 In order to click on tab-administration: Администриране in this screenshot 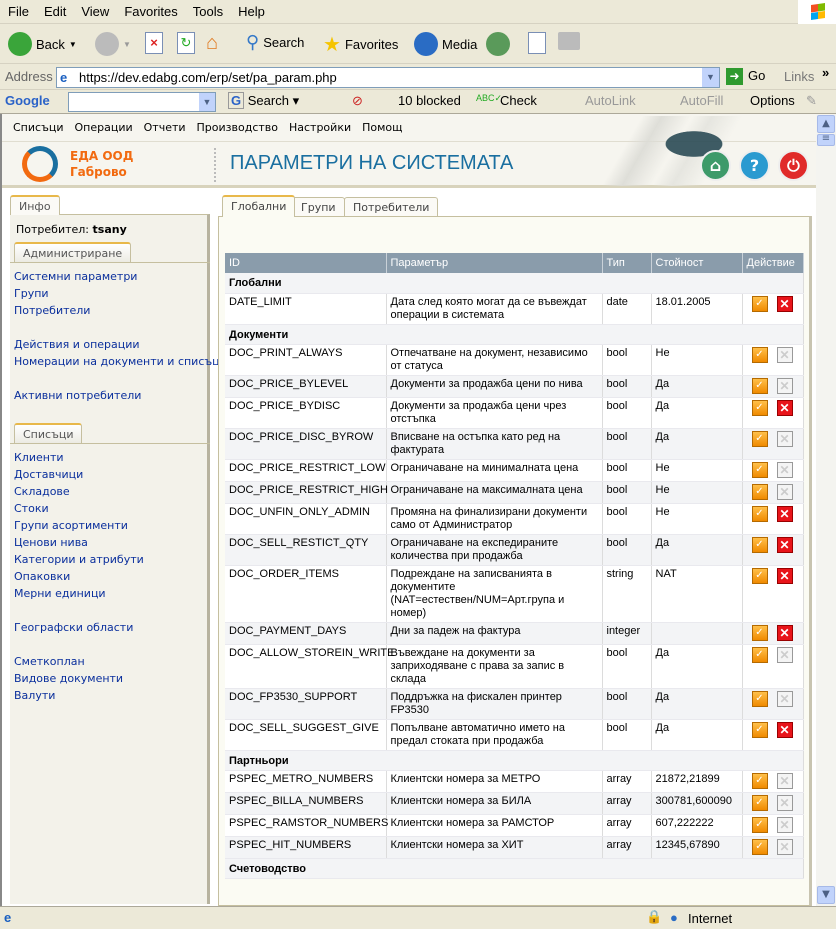, I will do `click(73, 252)`.